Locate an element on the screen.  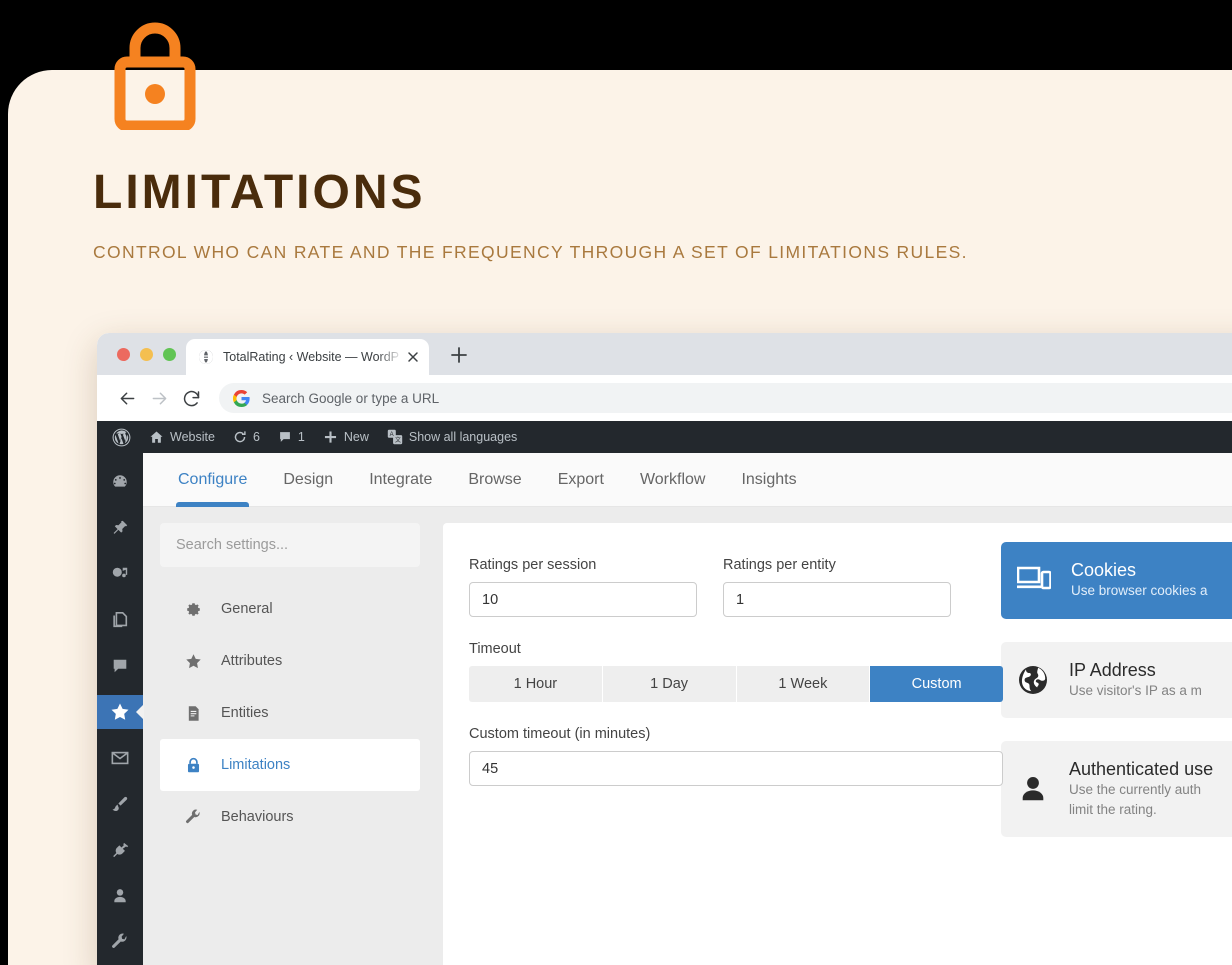
dashboard-icon is located at coordinates (120, 482).